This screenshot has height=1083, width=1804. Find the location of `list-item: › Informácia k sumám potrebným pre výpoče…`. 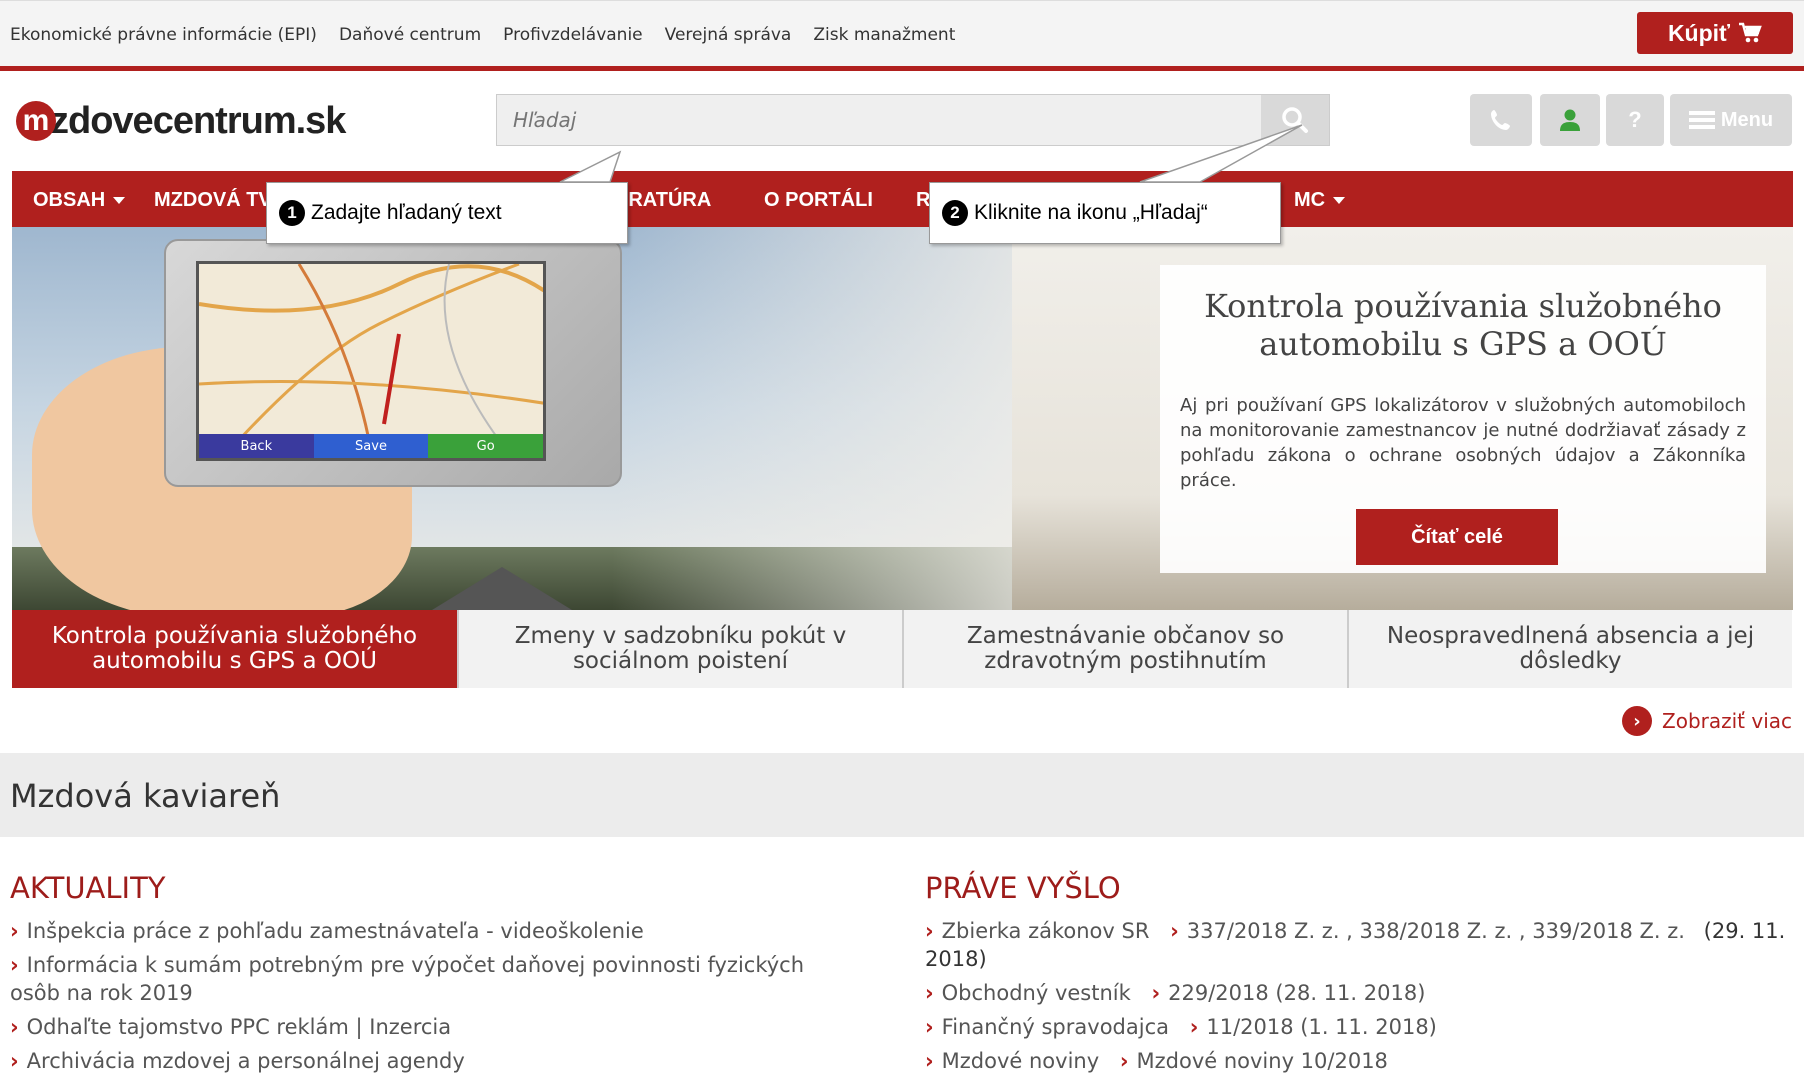

list-item: › Informácia k sumám potrebným pre výpoče… is located at coordinates (430, 979).